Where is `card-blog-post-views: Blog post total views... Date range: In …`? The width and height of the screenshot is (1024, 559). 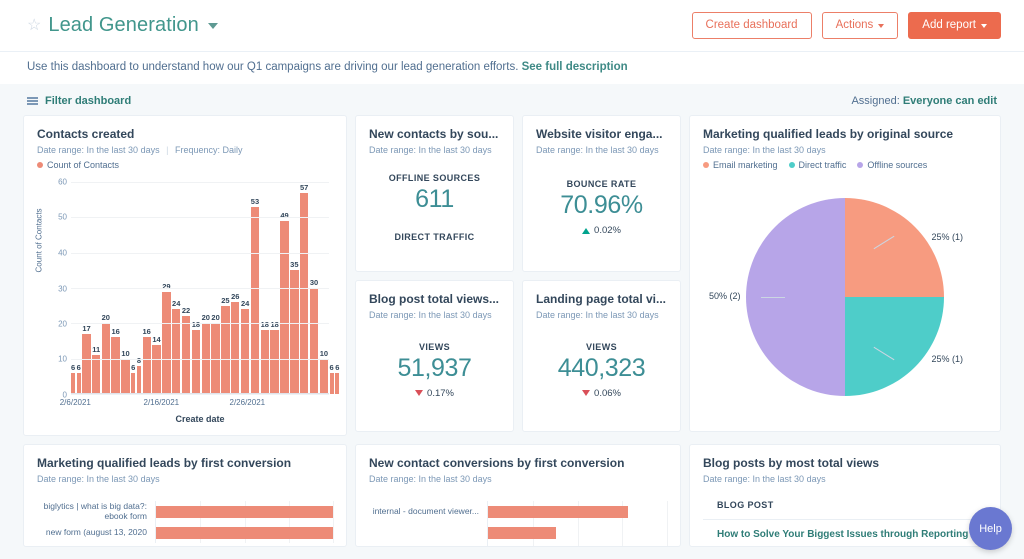 card-blog-post-views: Blog post total views... Date range: In … is located at coordinates (434, 356).